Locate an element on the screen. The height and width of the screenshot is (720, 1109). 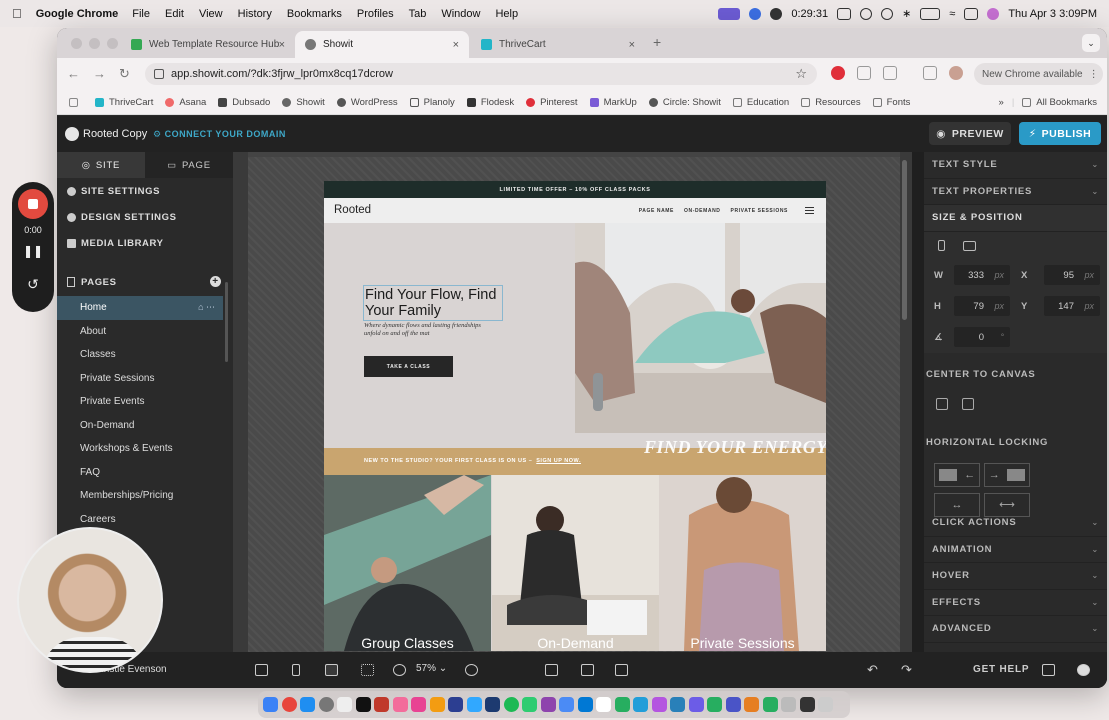
left-panel-scrollbar is located at coordinates (226, 322).